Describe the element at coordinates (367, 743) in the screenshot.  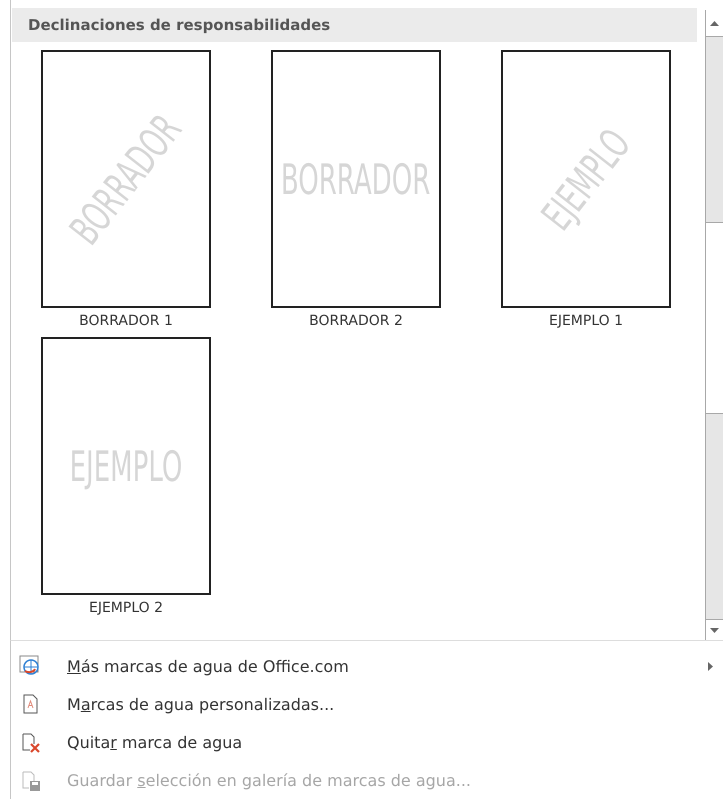
I see `menu-item: Quitar marca de agua` at that location.